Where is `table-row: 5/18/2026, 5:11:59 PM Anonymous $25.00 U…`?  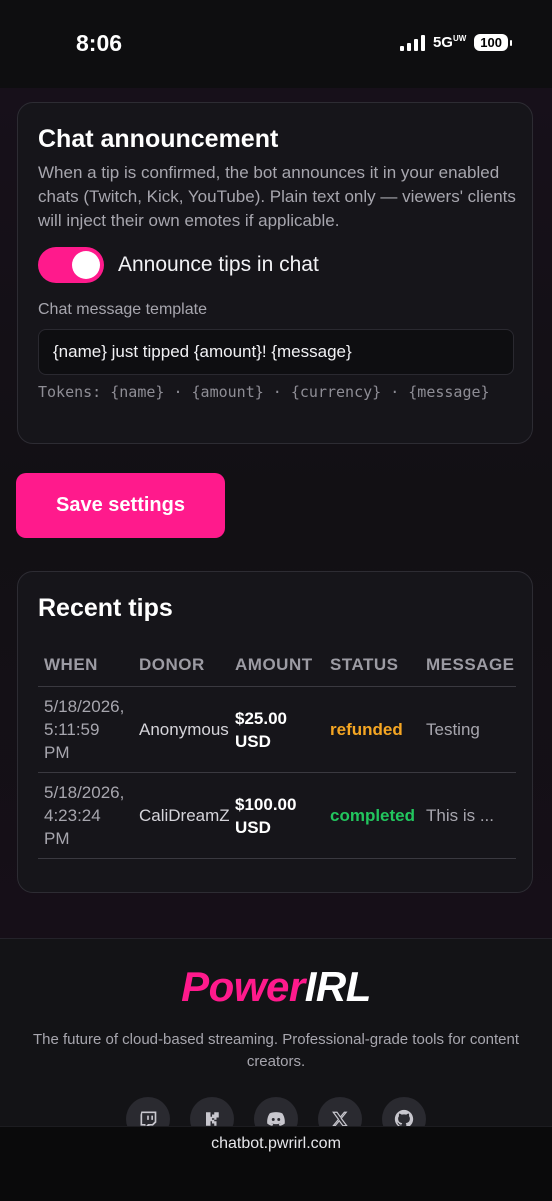
table-row: 5/18/2026, 5:11:59 PM Anonymous $25.00 U… is located at coordinates (277, 729).